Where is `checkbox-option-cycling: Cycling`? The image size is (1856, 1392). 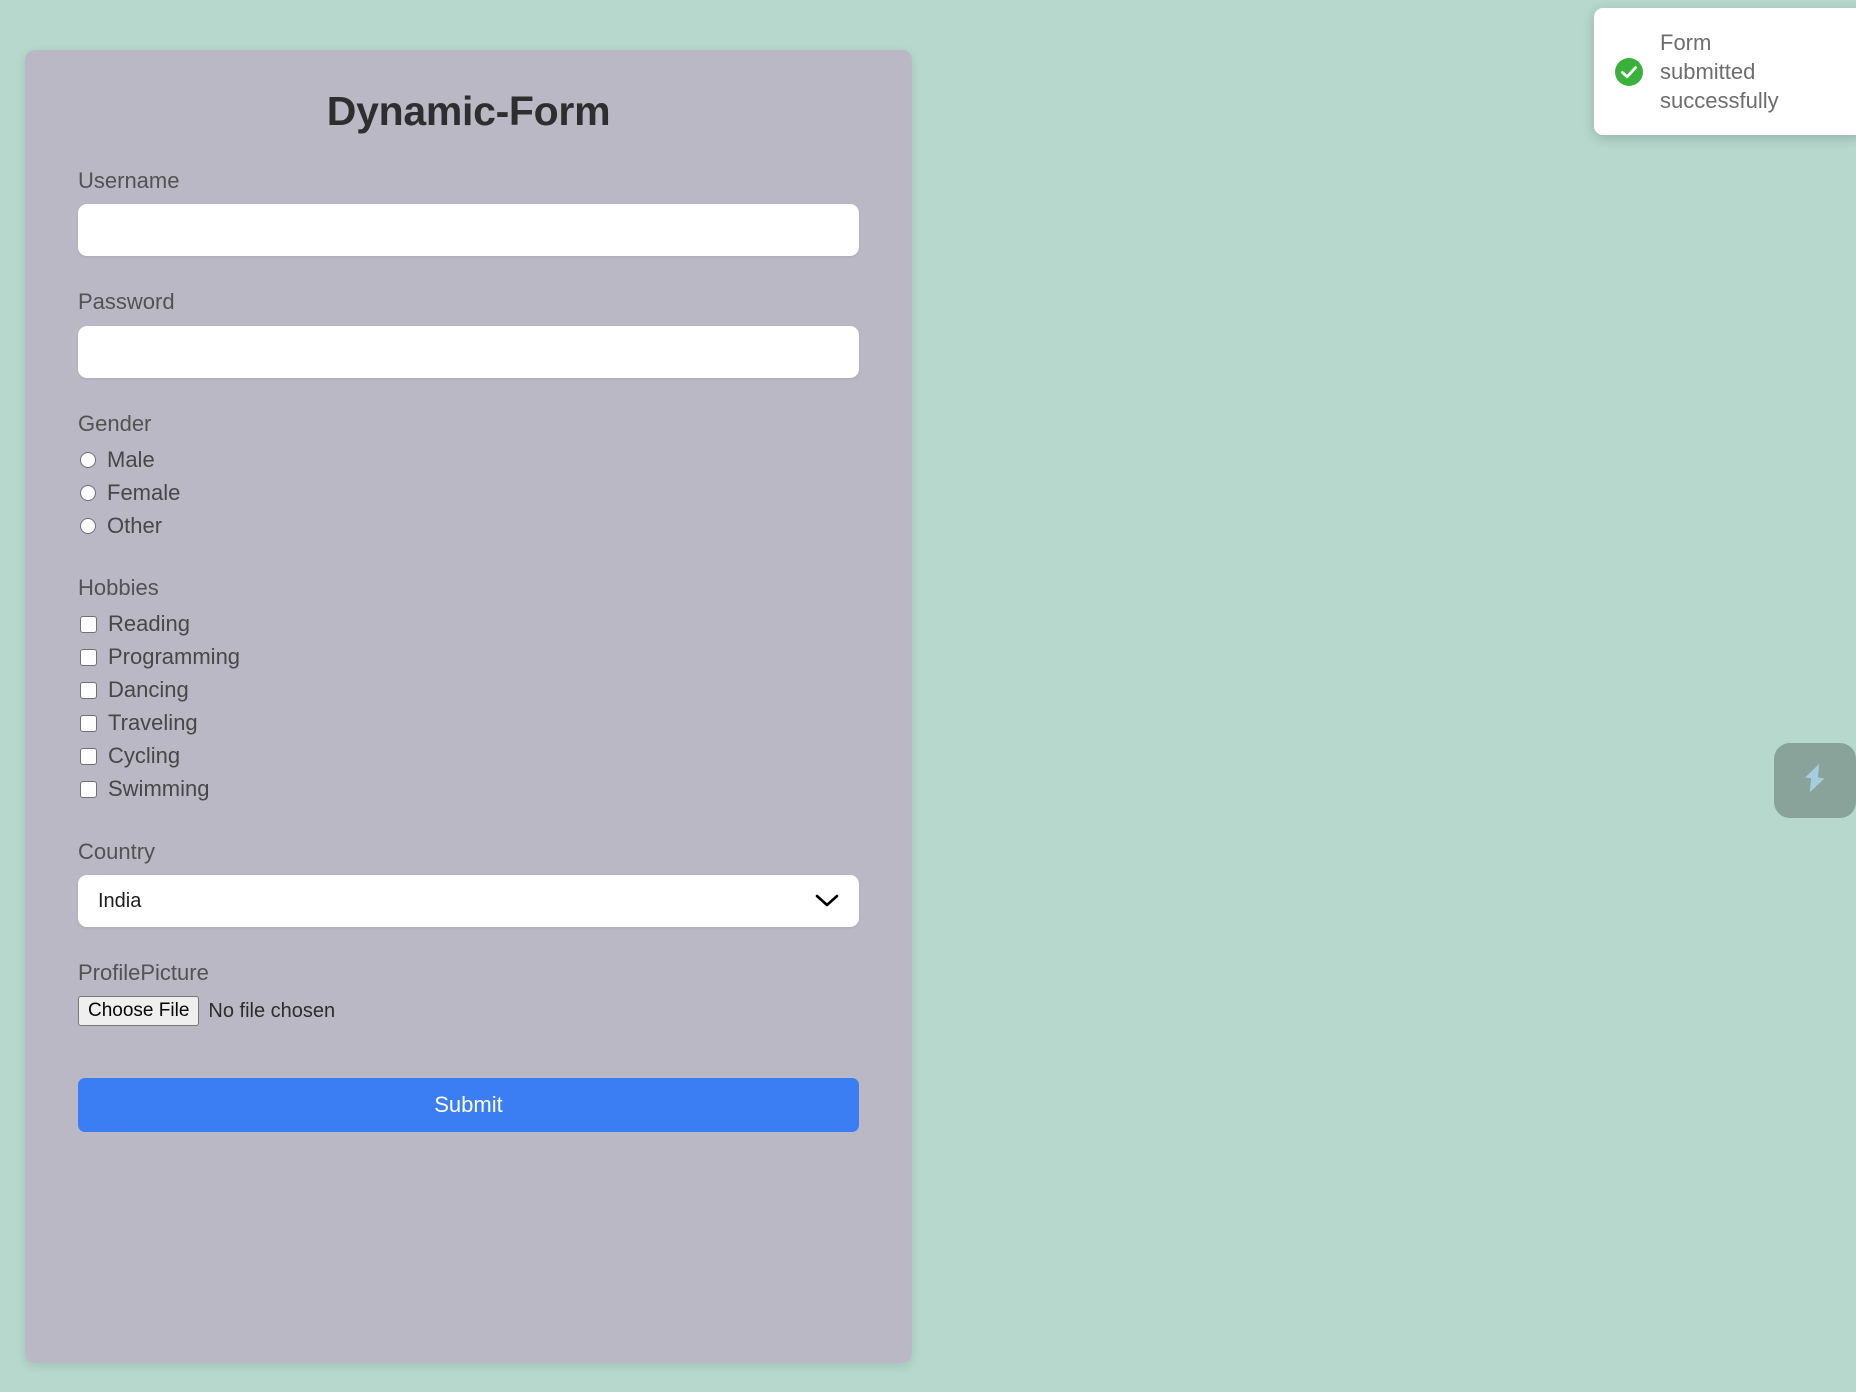
checkbox-option-cycling: Cycling is located at coordinates (468, 756).